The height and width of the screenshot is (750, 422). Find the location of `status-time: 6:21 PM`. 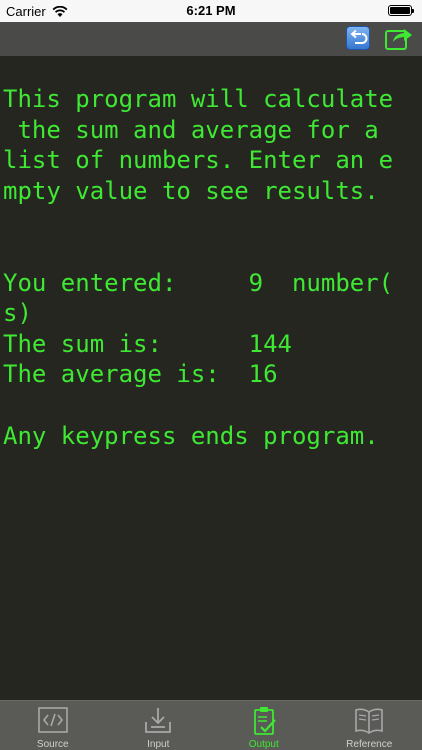

status-time: 6:21 PM is located at coordinates (211, 10).